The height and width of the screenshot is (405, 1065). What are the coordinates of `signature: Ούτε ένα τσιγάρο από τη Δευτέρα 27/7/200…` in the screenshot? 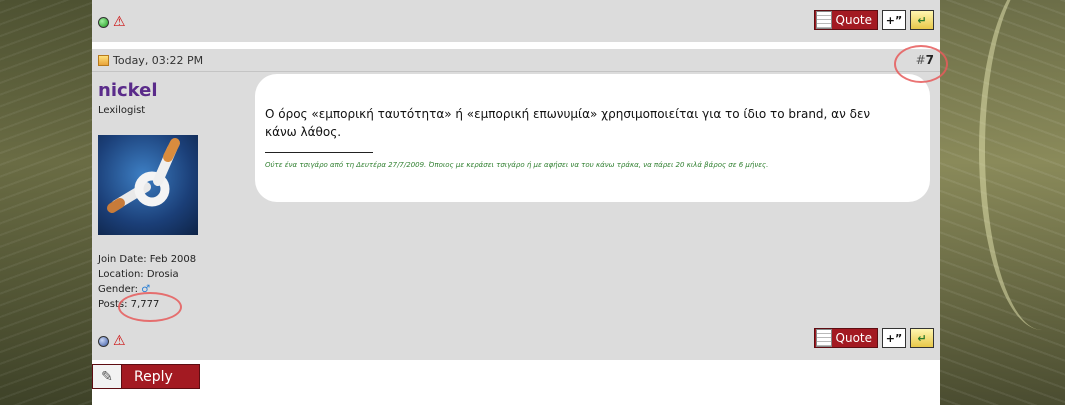 It's located at (517, 165).